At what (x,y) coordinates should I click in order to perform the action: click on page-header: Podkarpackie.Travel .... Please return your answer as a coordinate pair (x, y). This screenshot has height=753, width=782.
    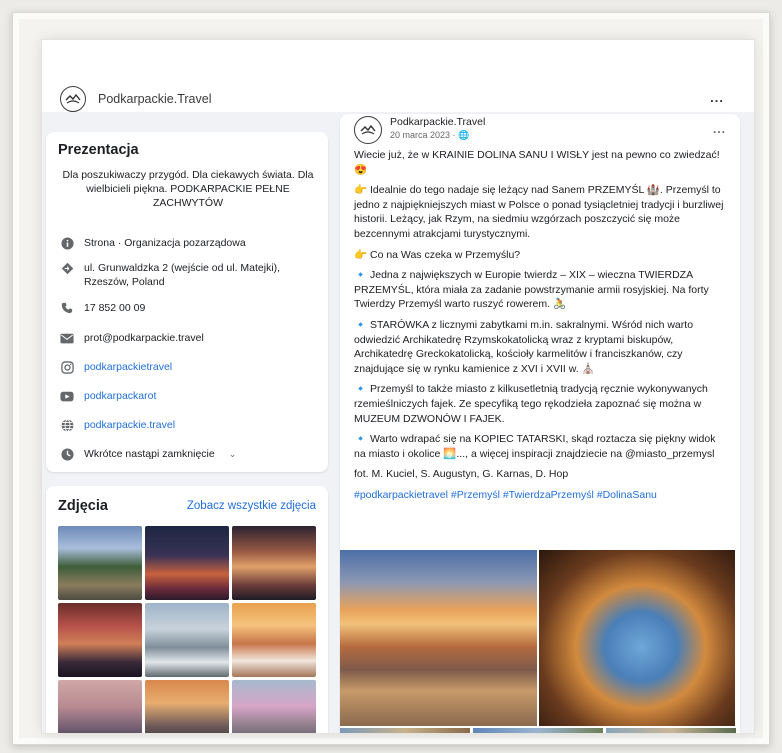
    Looking at the image, I should click on (398, 76).